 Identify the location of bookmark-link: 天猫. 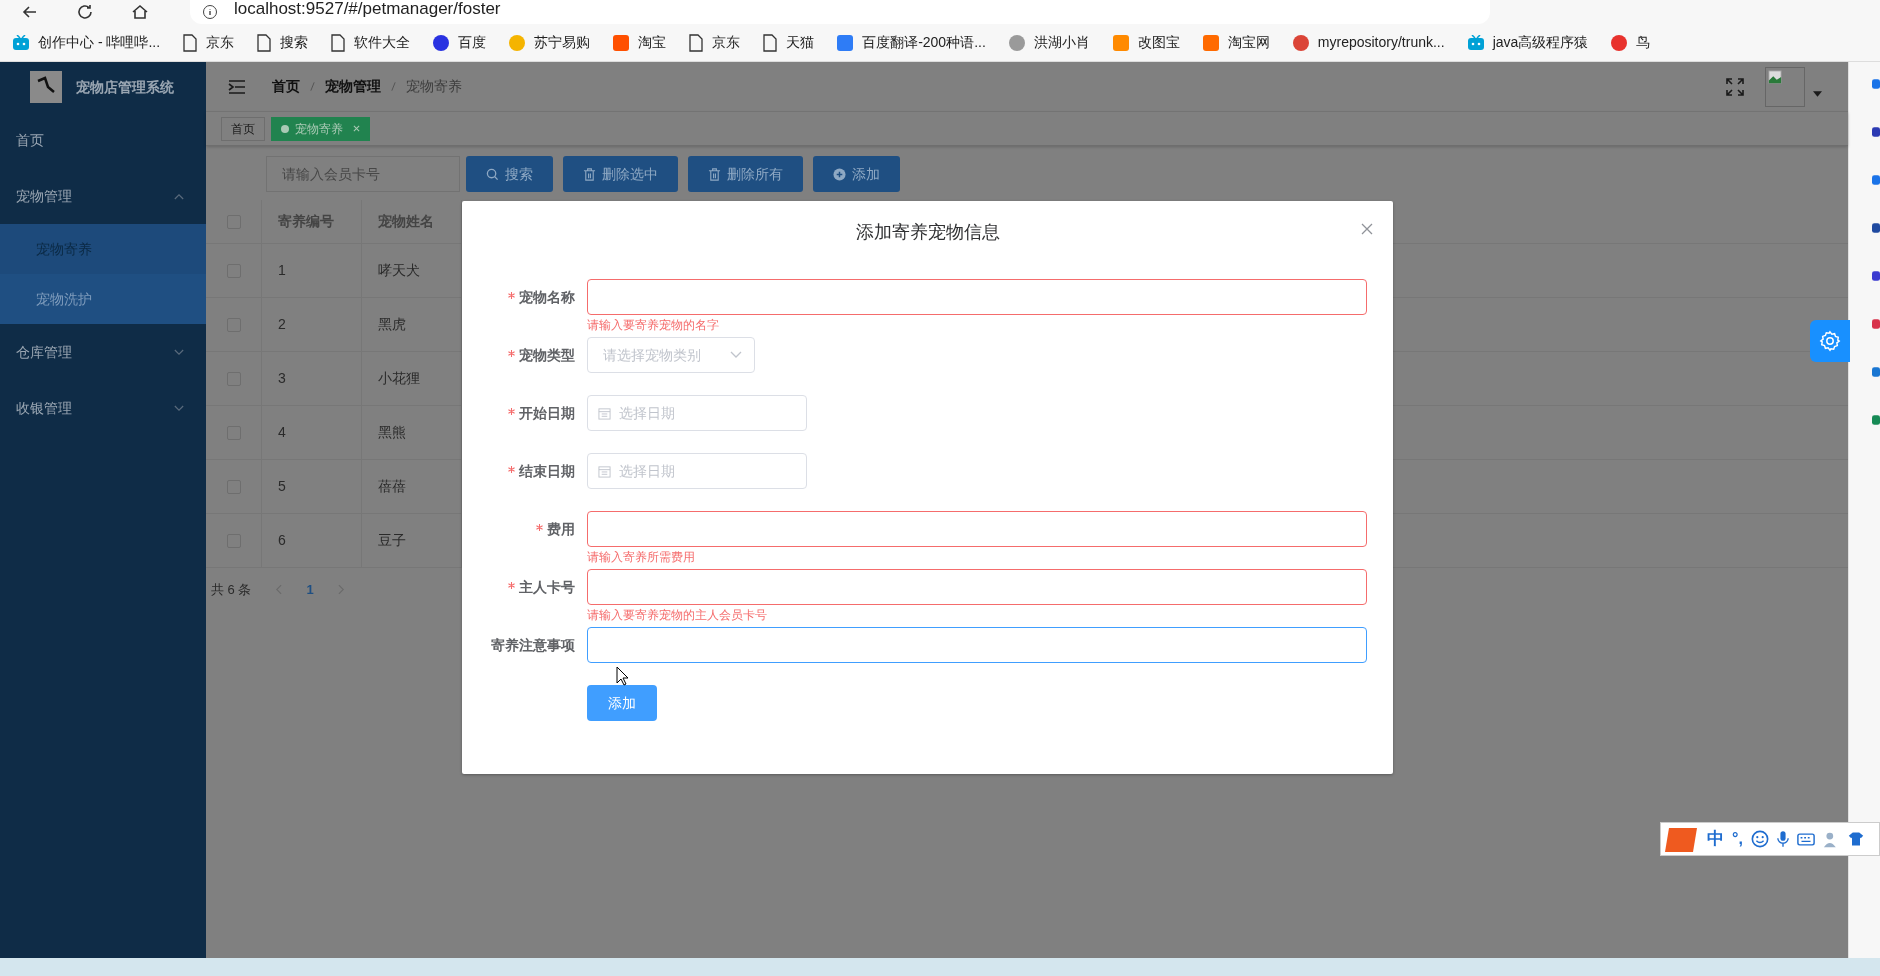
(800, 42).